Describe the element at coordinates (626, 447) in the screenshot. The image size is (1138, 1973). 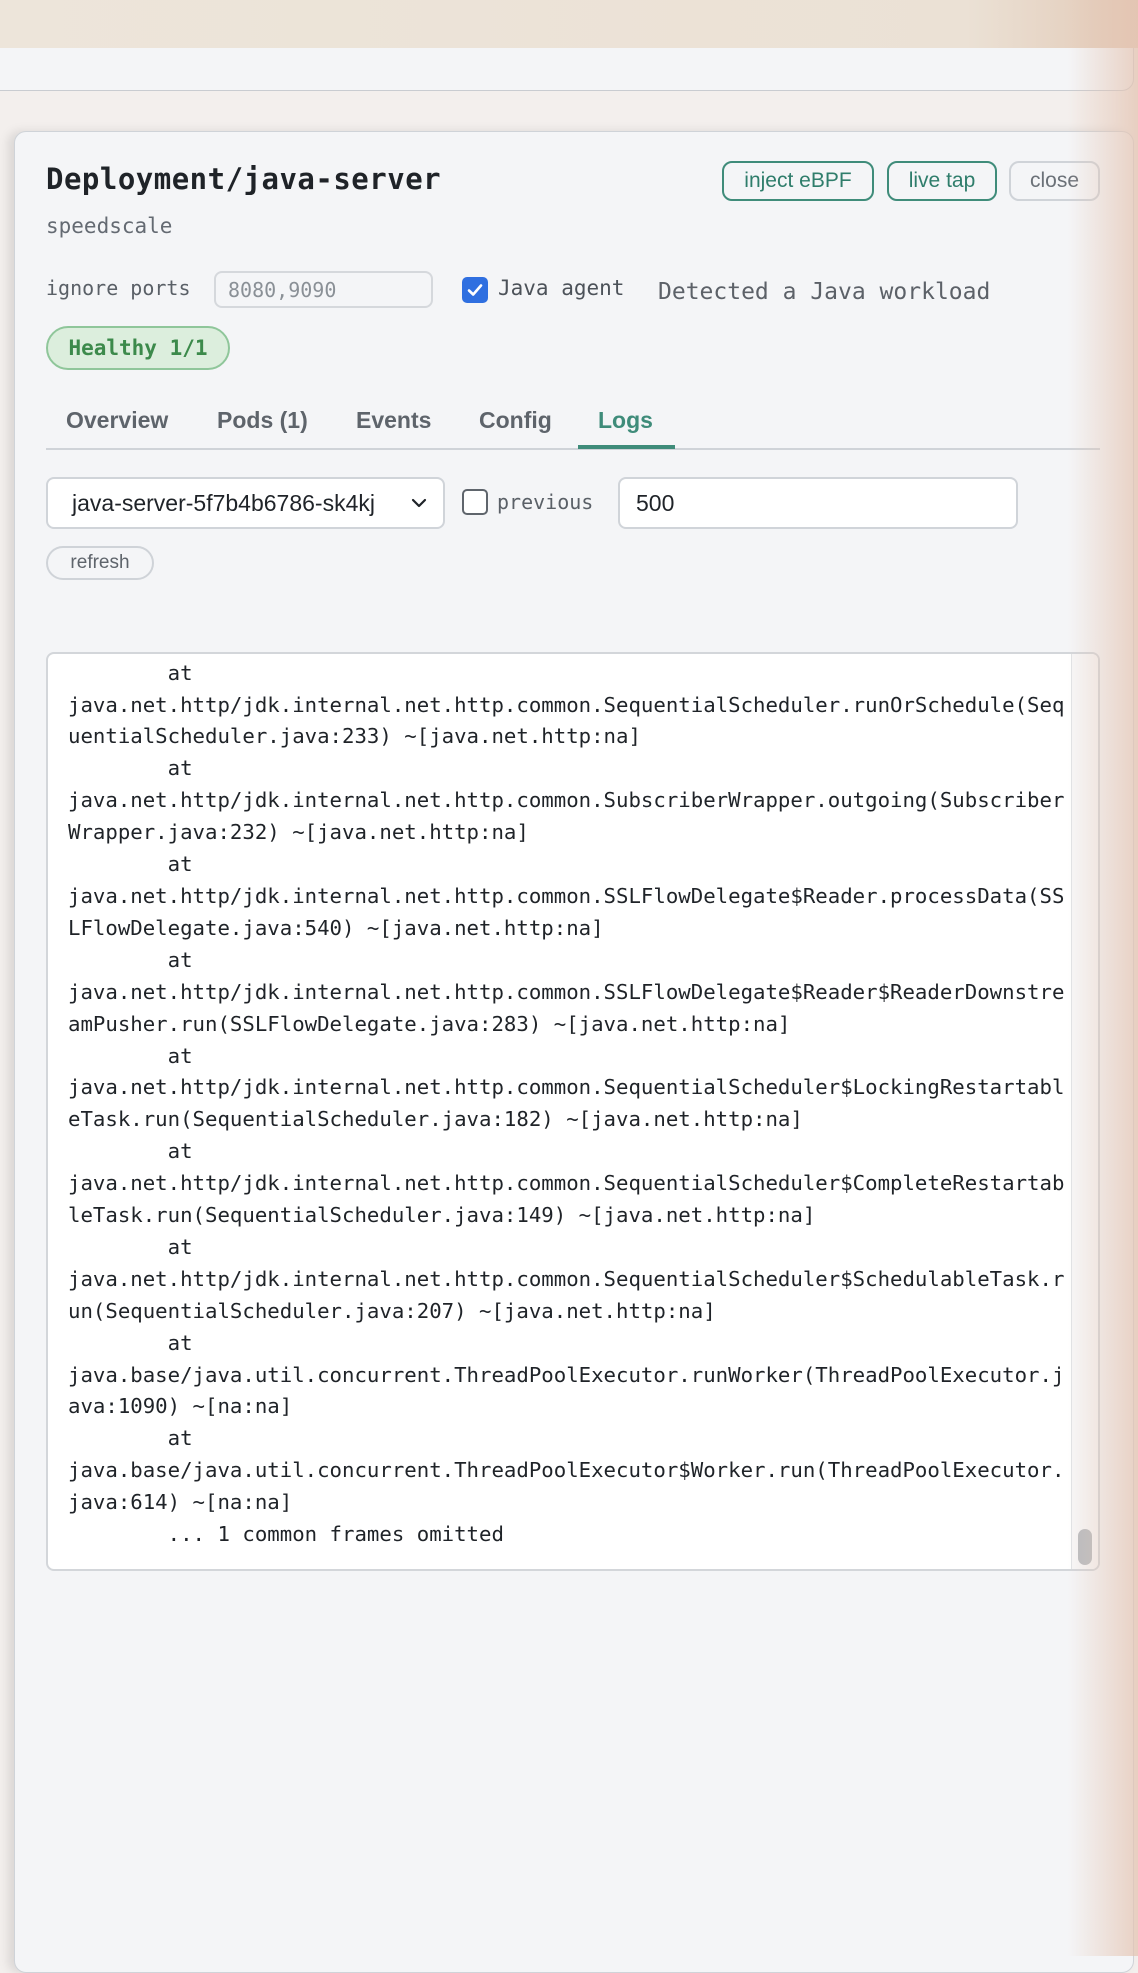
I see `active-tab-indicator` at that location.